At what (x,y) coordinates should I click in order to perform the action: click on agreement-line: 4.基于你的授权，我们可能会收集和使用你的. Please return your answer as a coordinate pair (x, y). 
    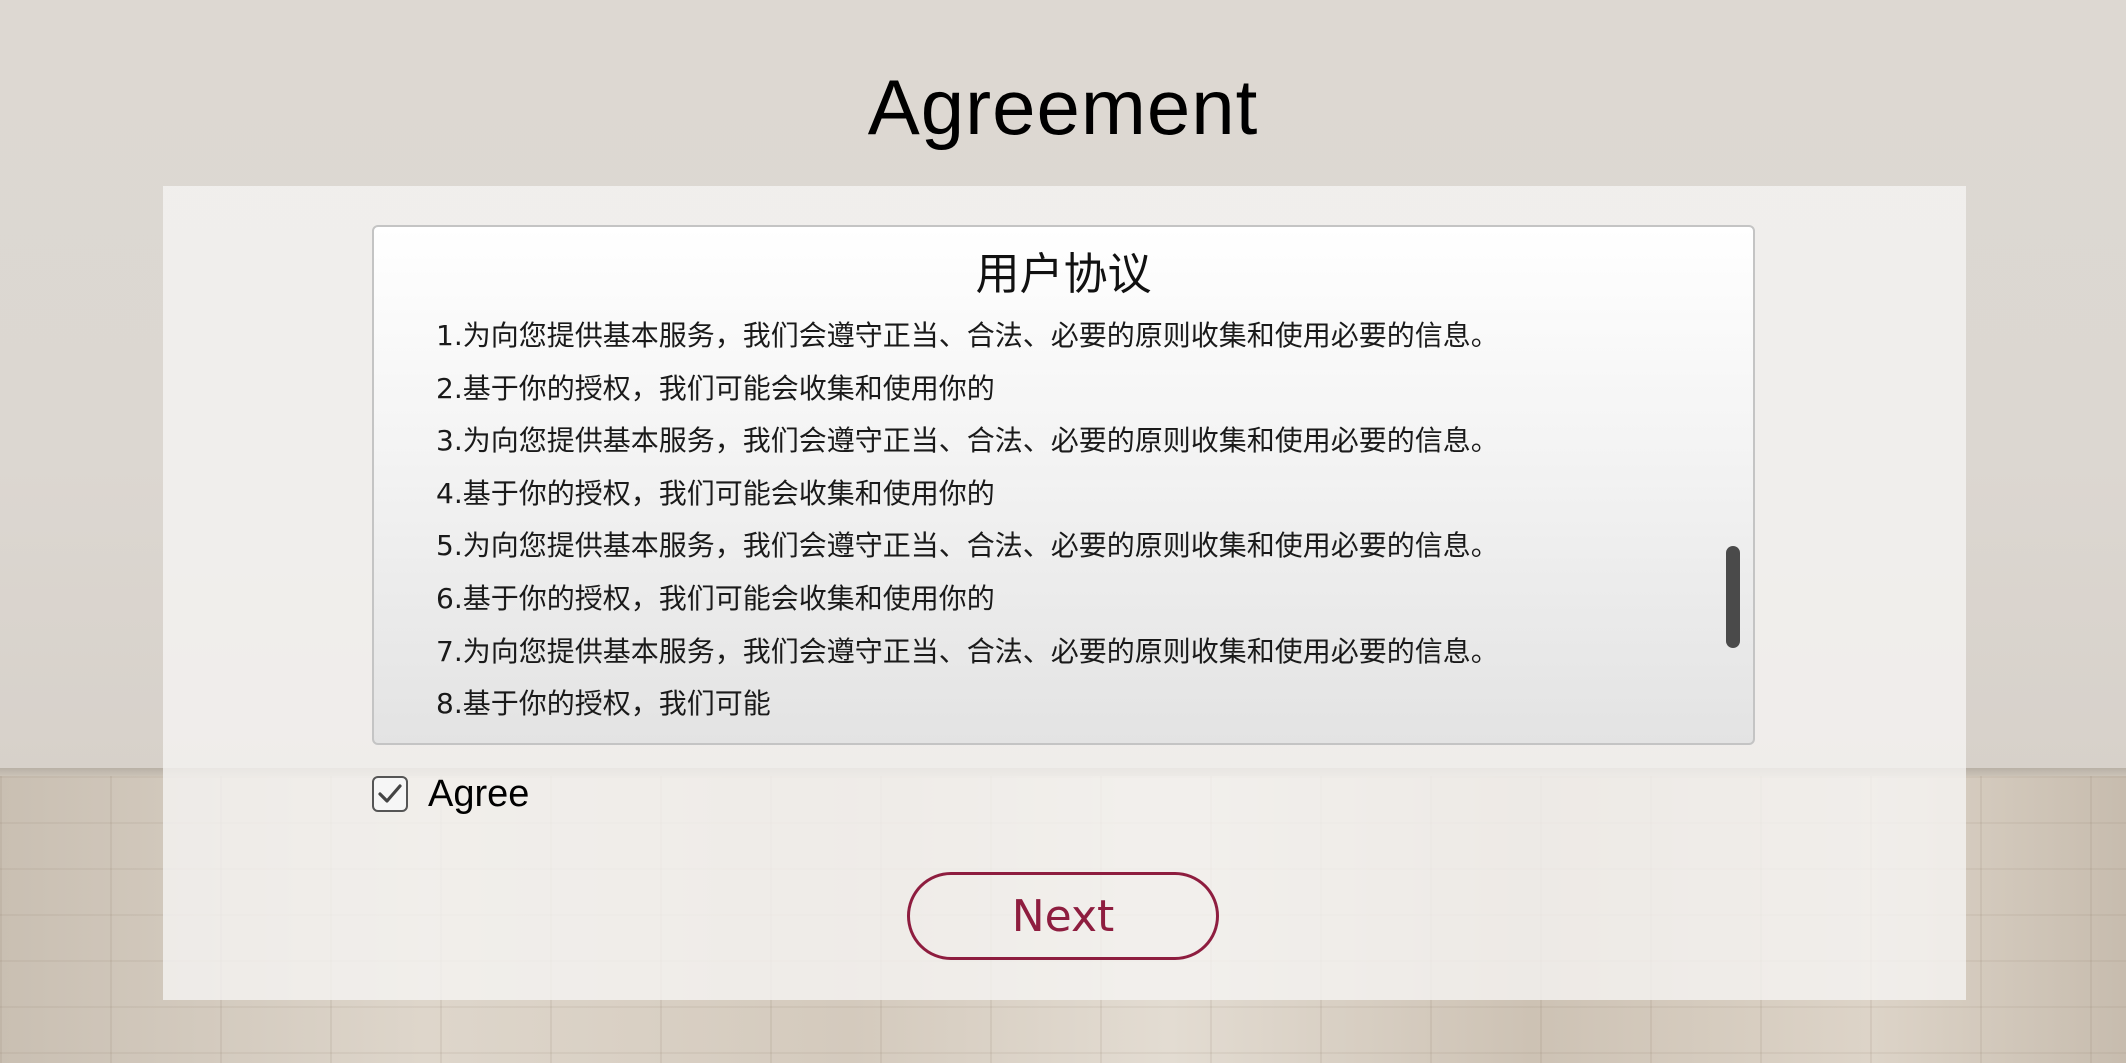
    Looking at the image, I should click on (715, 493).